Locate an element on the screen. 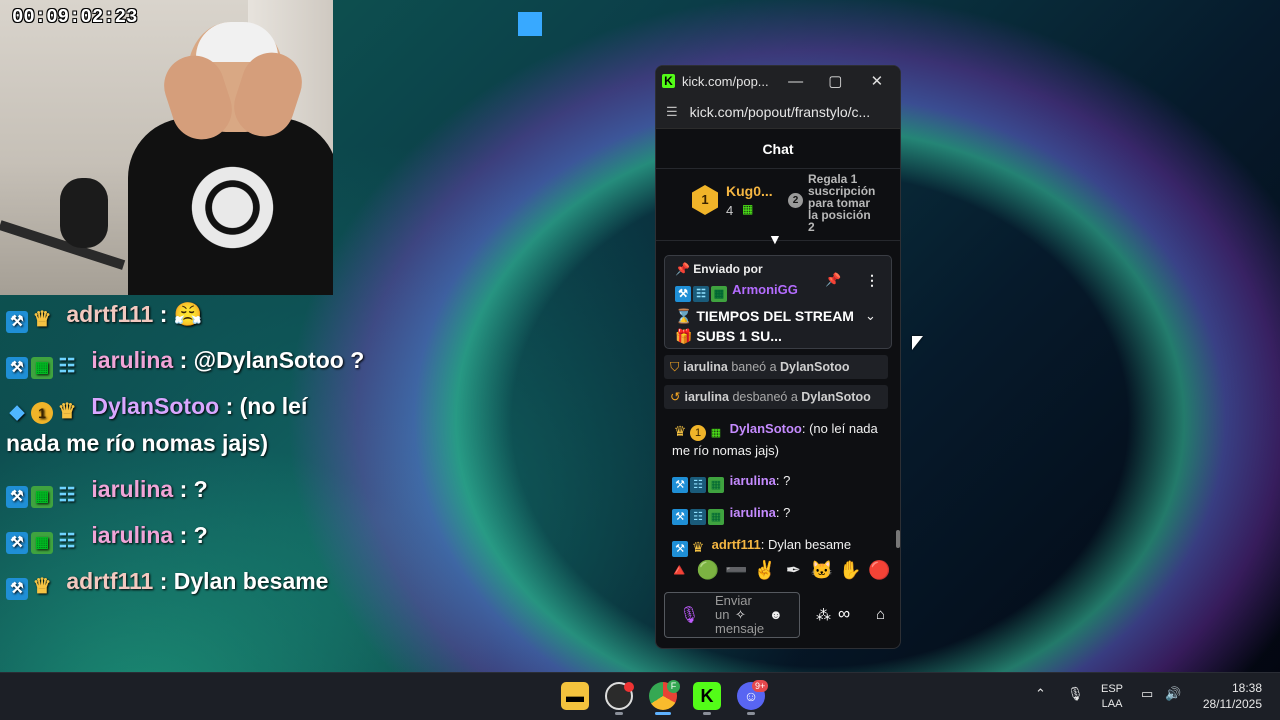  more-options-icon: ⋮ is located at coordinates (872, 280).